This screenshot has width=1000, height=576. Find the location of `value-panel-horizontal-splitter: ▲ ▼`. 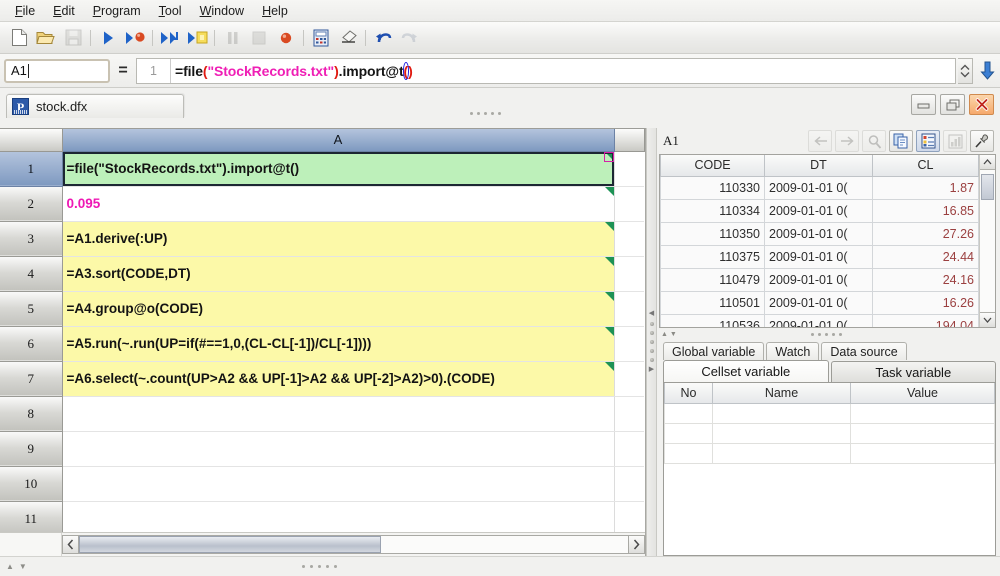

value-panel-horizontal-splitter: ▲ ▼ is located at coordinates (826, 334).